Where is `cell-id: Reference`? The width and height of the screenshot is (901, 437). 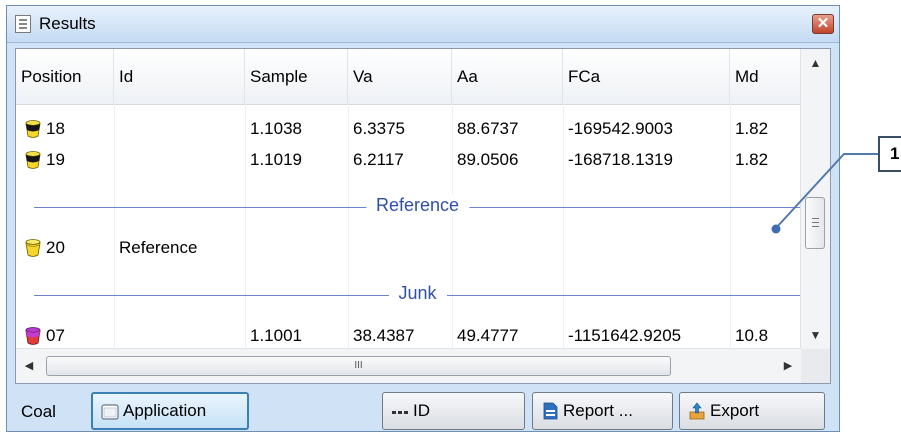
cell-id: Reference is located at coordinates (158, 247).